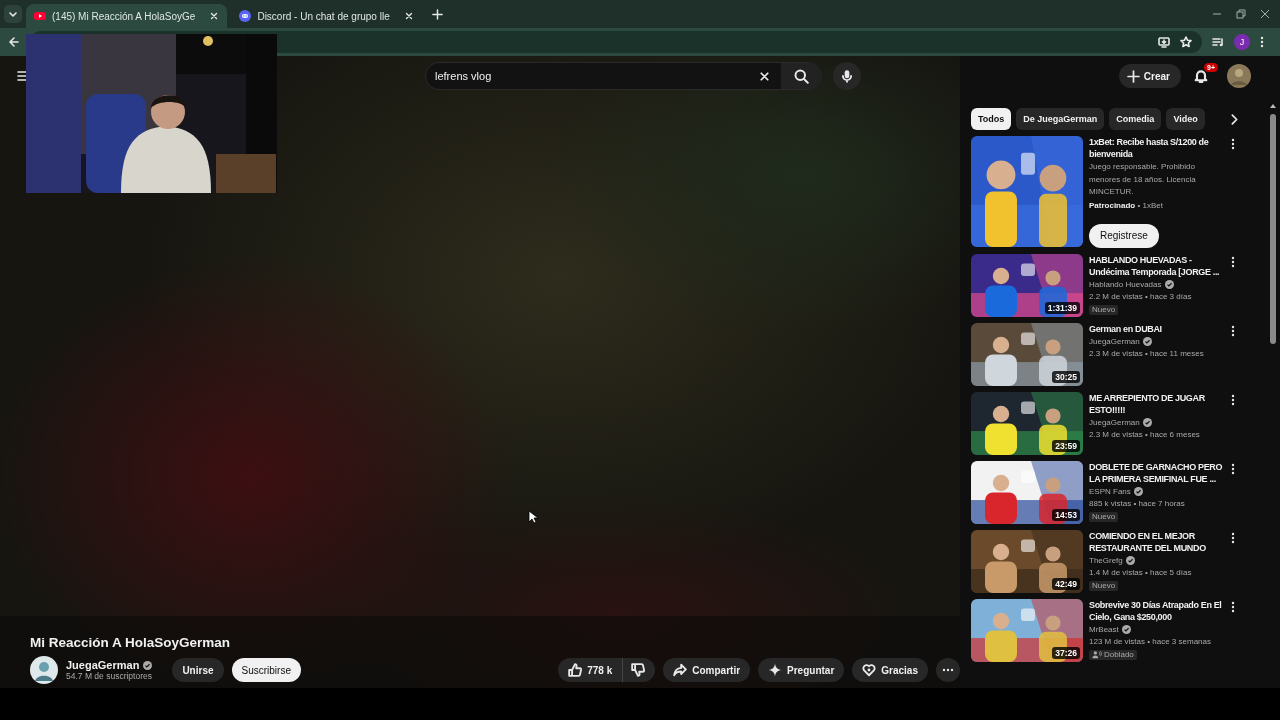  I want to click on filter-chip: De JuegaGerman, so click(1060, 119).